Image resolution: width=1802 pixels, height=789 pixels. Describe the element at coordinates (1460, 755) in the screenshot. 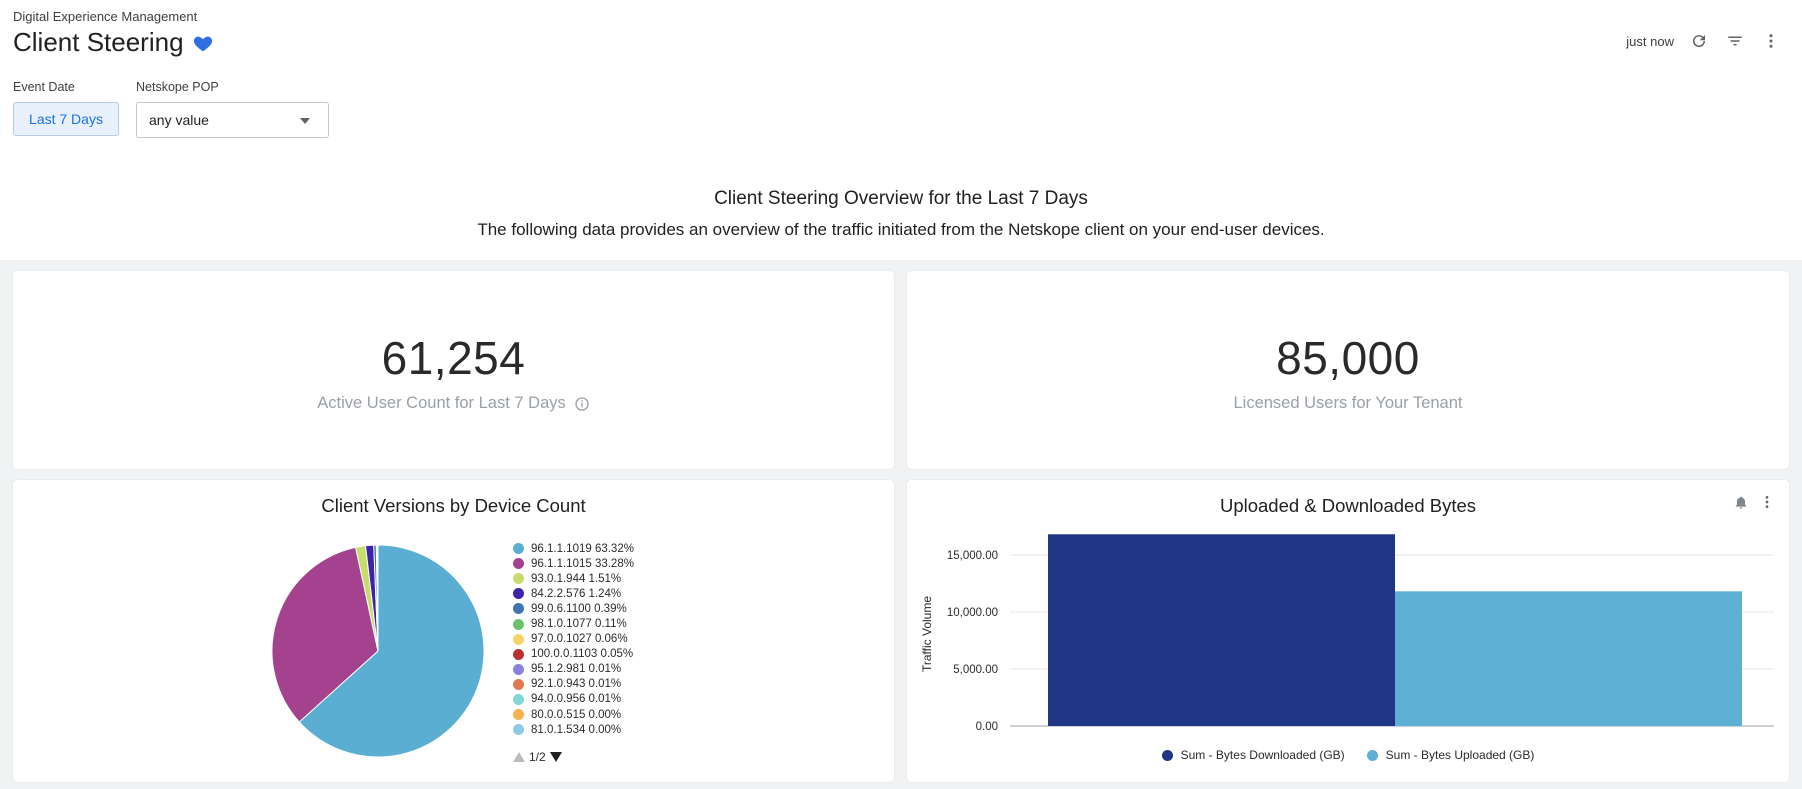

I see `legend-uploaded-label: Sum - Bytes Uploaded (GB)` at that location.